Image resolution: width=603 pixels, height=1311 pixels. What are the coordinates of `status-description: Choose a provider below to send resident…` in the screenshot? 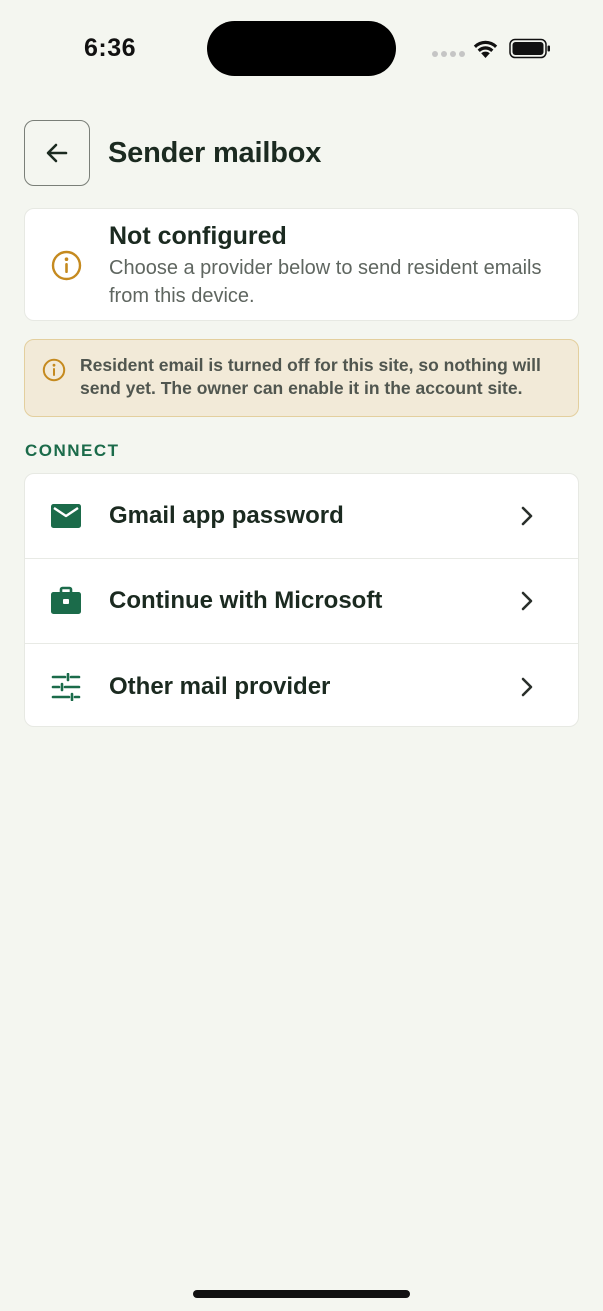 It's located at (325, 282).